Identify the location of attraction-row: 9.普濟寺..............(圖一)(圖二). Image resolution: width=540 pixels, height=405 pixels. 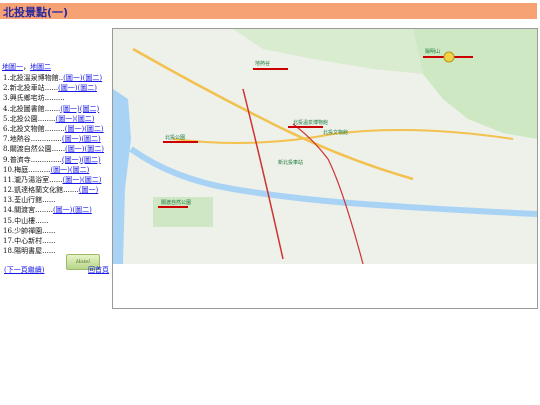
(53, 160).